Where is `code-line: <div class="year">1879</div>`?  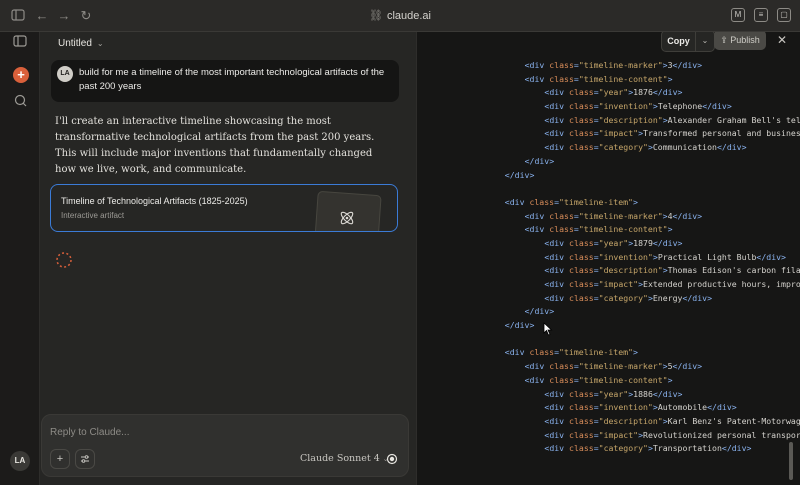
code-line: <div class="year">1879</div> is located at coordinates (613, 242).